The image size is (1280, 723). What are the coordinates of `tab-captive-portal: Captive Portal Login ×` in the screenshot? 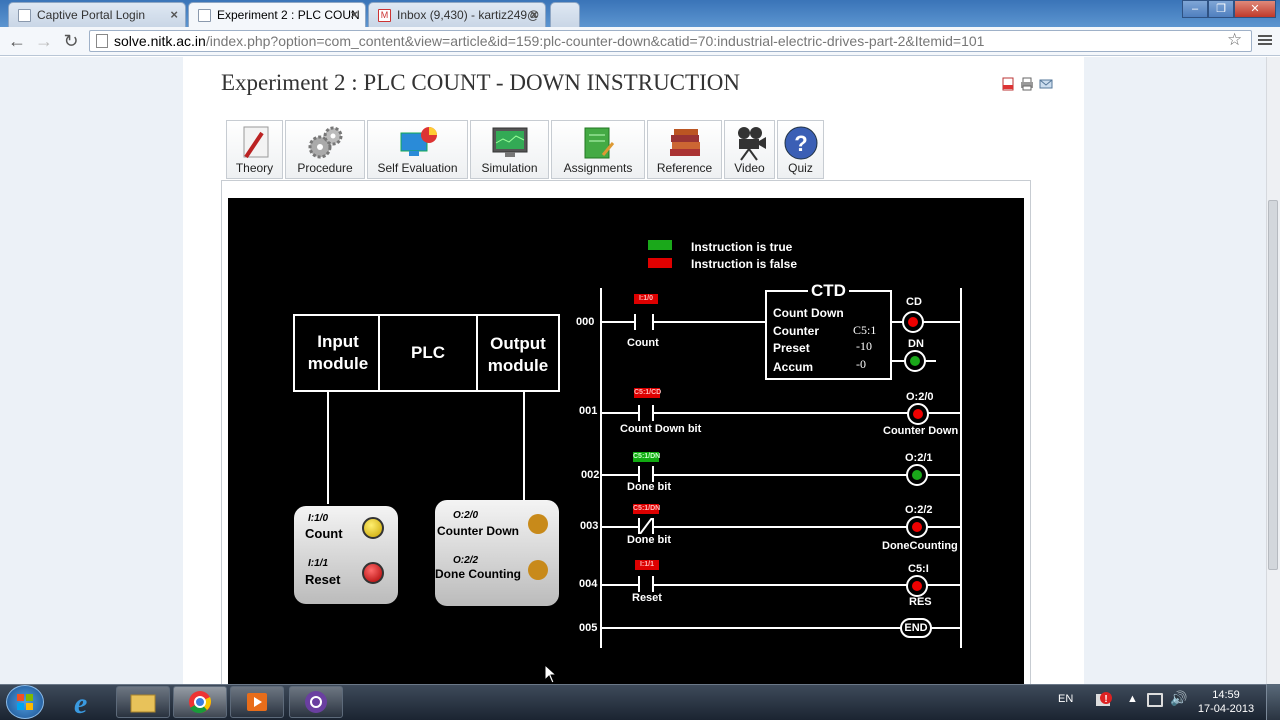 It's located at (97, 14).